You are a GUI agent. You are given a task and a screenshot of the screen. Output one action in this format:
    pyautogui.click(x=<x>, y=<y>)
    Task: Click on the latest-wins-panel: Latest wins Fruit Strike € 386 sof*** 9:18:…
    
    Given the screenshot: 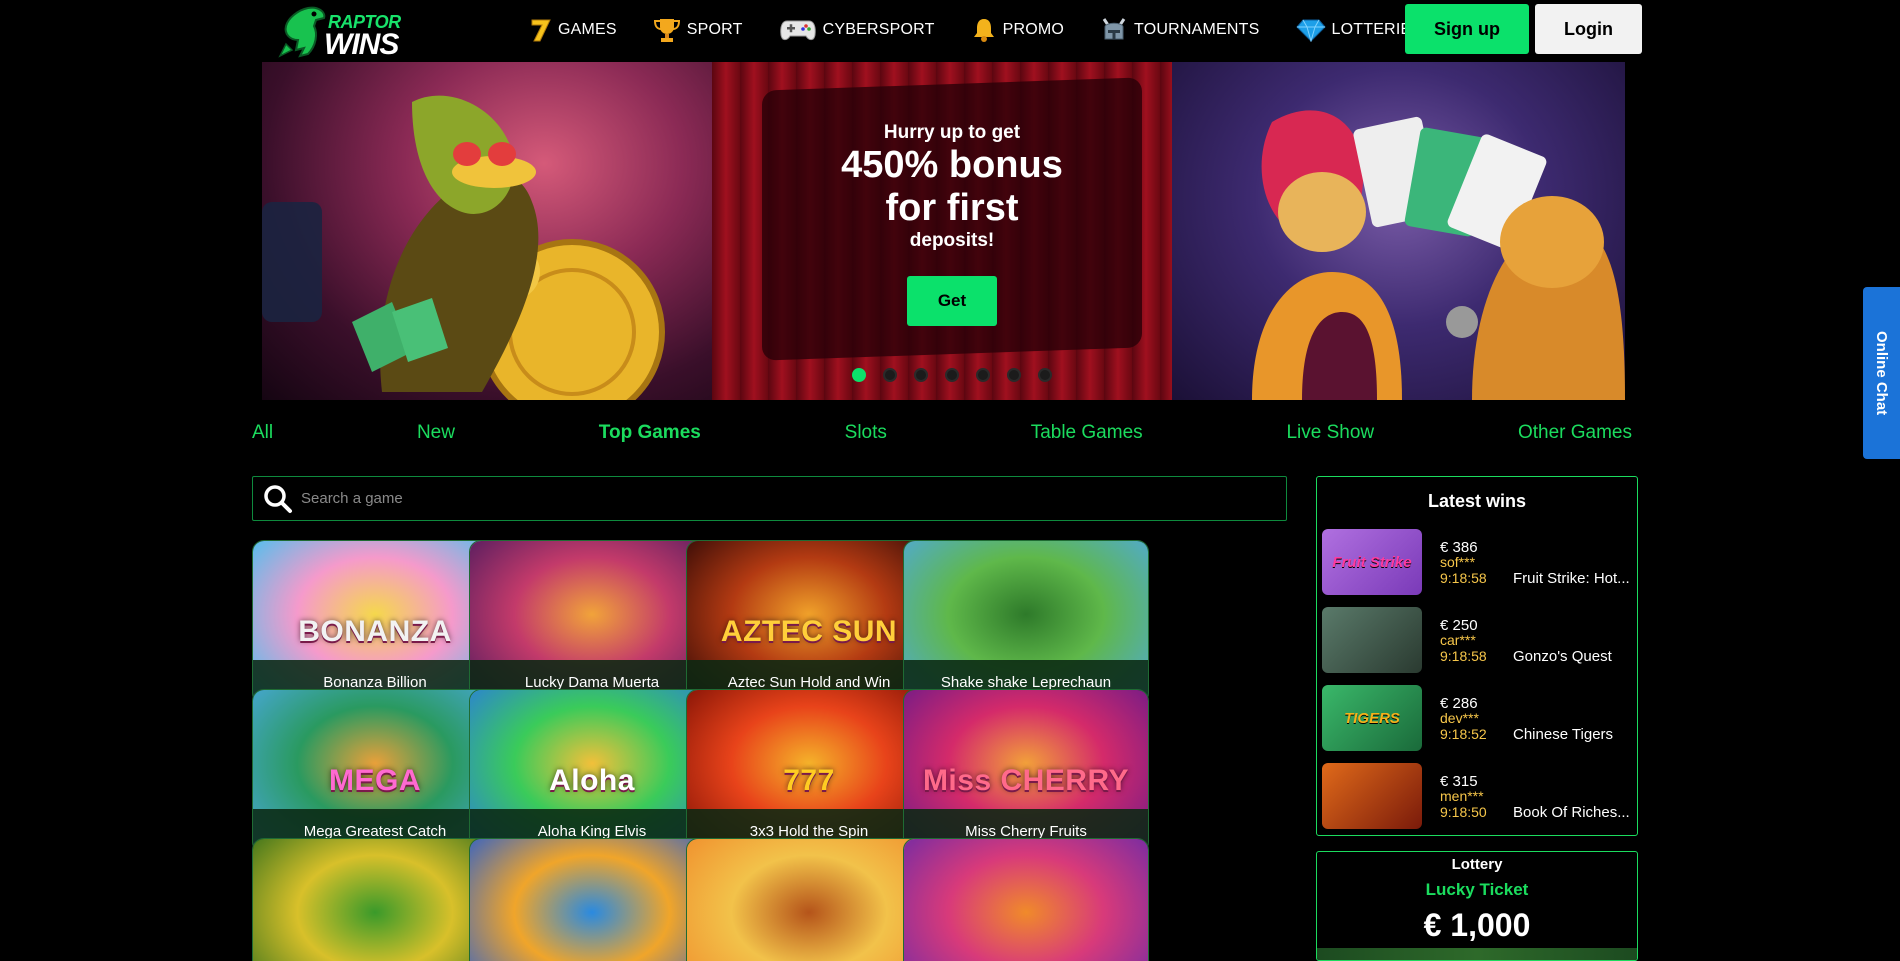 What is the action you would take?
    pyautogui.click(x=1477, y=656)
    